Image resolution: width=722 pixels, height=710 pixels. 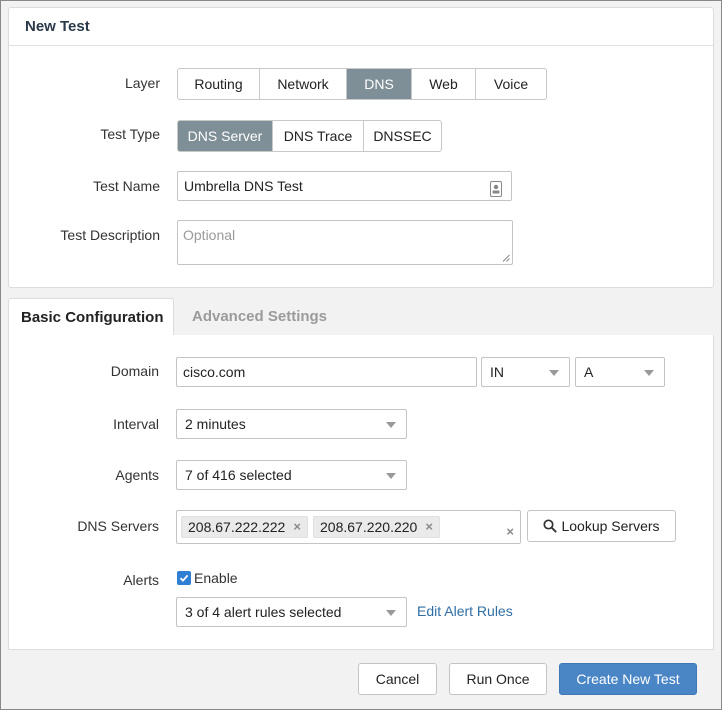 What do you see at coordinates (465, 611) in the screenshot?
I see `edit-alert-rules-link: Edit Alert Rules` at bounding box center [465, 611].